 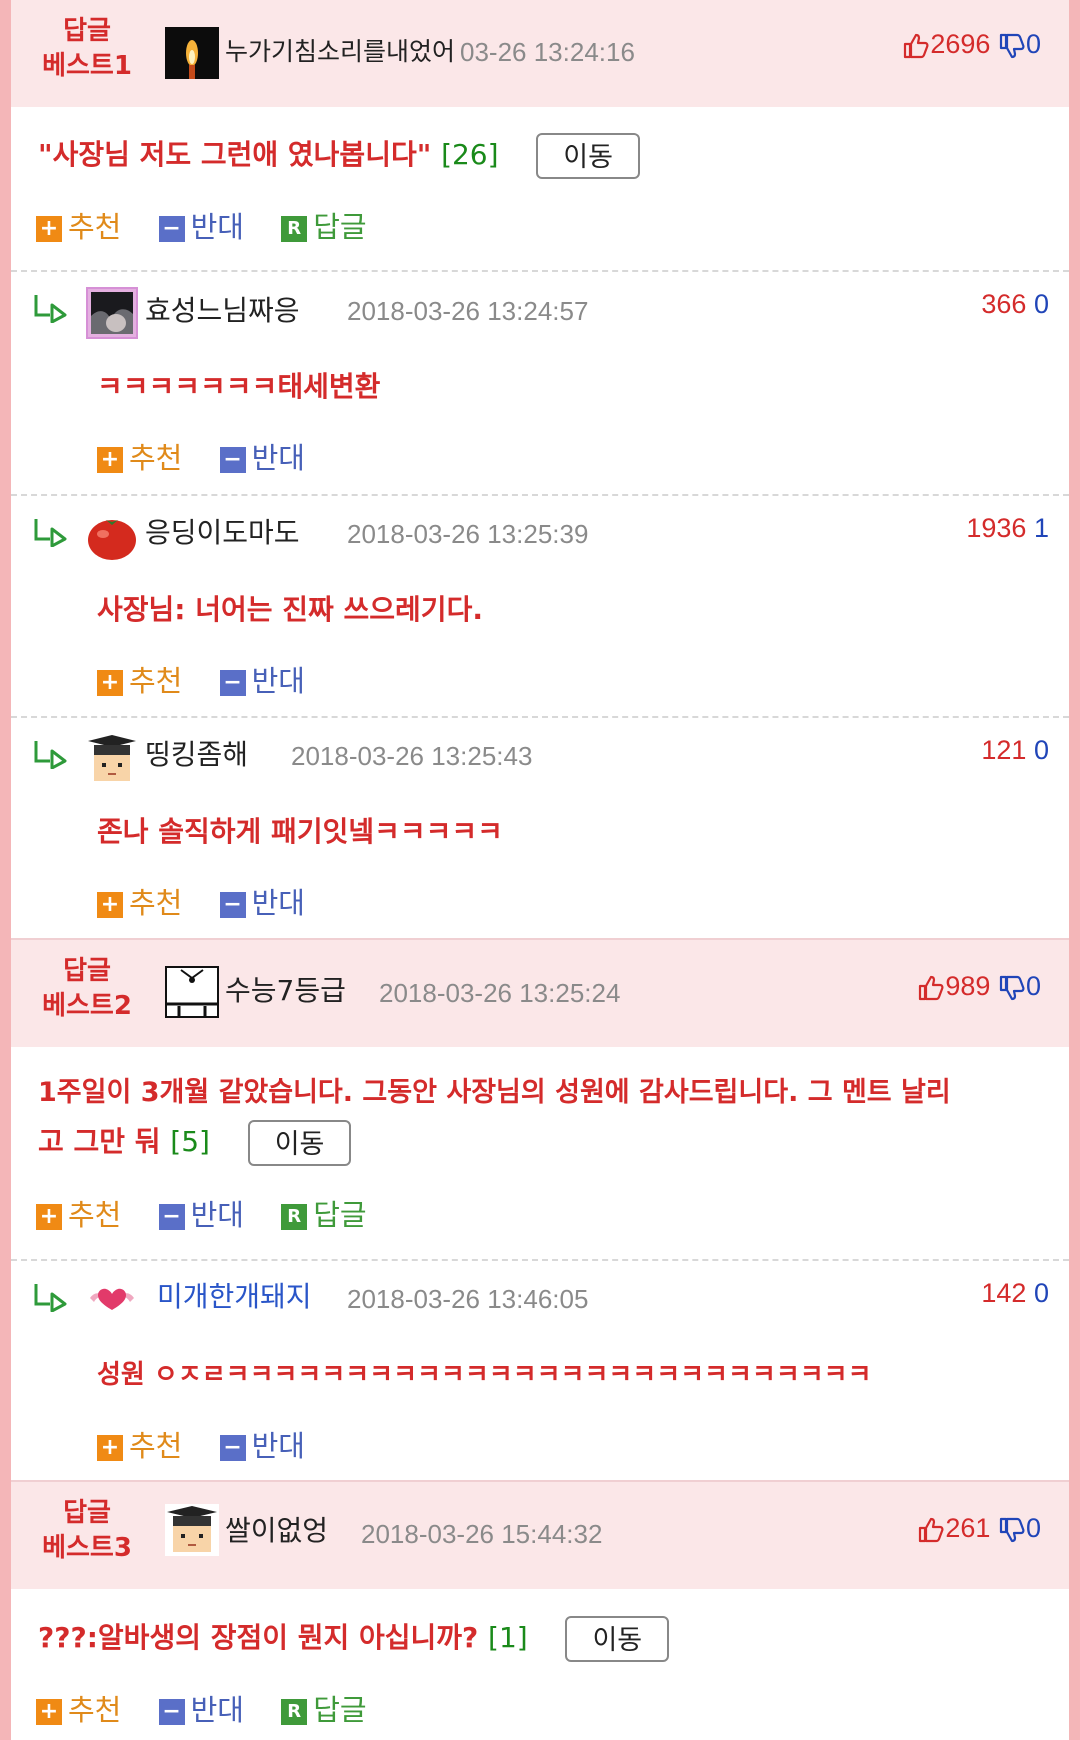 What do you see at coordinates (234, 1297) in the screenshot?
I see `reply-nickname: 미개한개돼지` at bounding box center [234, 1297].